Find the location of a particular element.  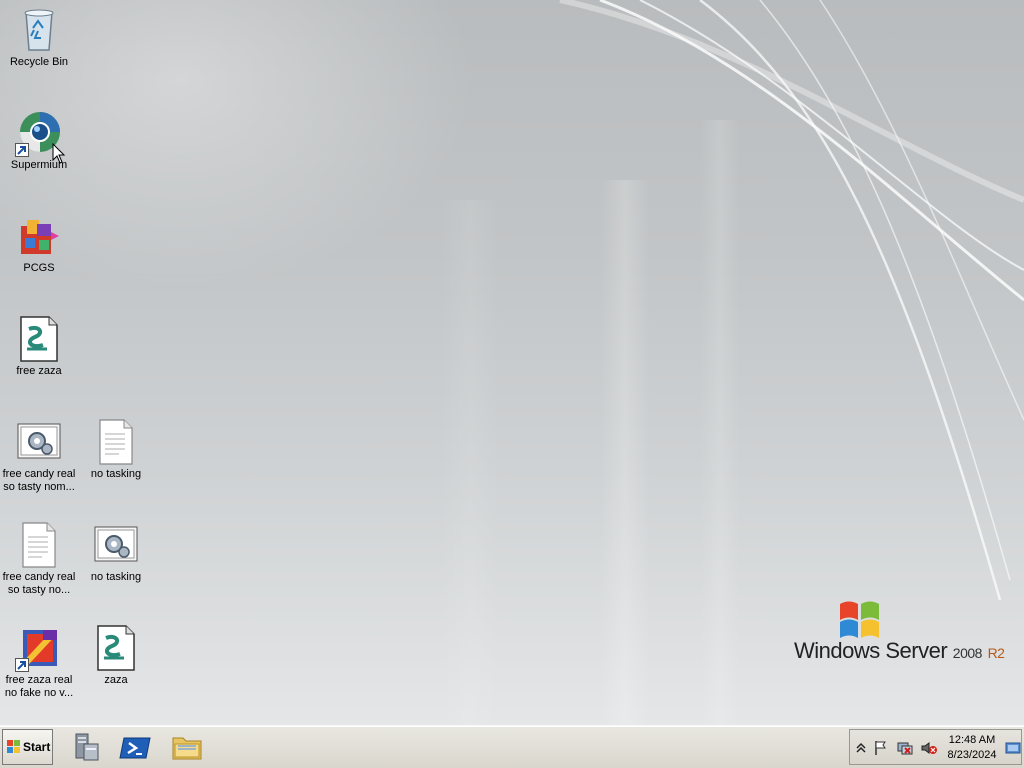

desktop-icon-label: zaza is located at coordinates (116, 680).